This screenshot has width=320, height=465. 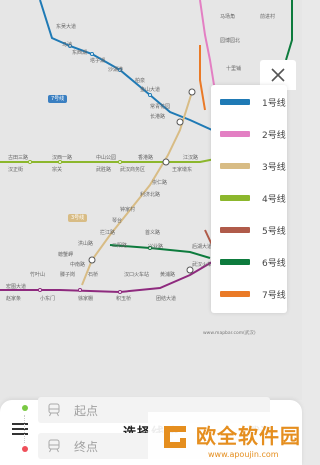 I want to click on line-legend: 1号线 2号线 3号线 4号线 5号线 6号线 7号线, so click(x=249, y=199).